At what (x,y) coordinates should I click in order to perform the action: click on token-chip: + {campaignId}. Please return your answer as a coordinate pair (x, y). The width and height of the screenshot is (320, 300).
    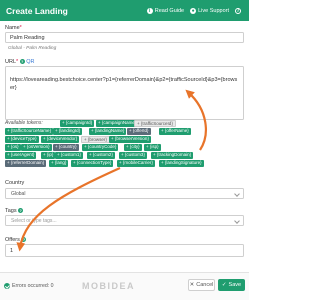
    Looking at the image, I should click on (77, 123).